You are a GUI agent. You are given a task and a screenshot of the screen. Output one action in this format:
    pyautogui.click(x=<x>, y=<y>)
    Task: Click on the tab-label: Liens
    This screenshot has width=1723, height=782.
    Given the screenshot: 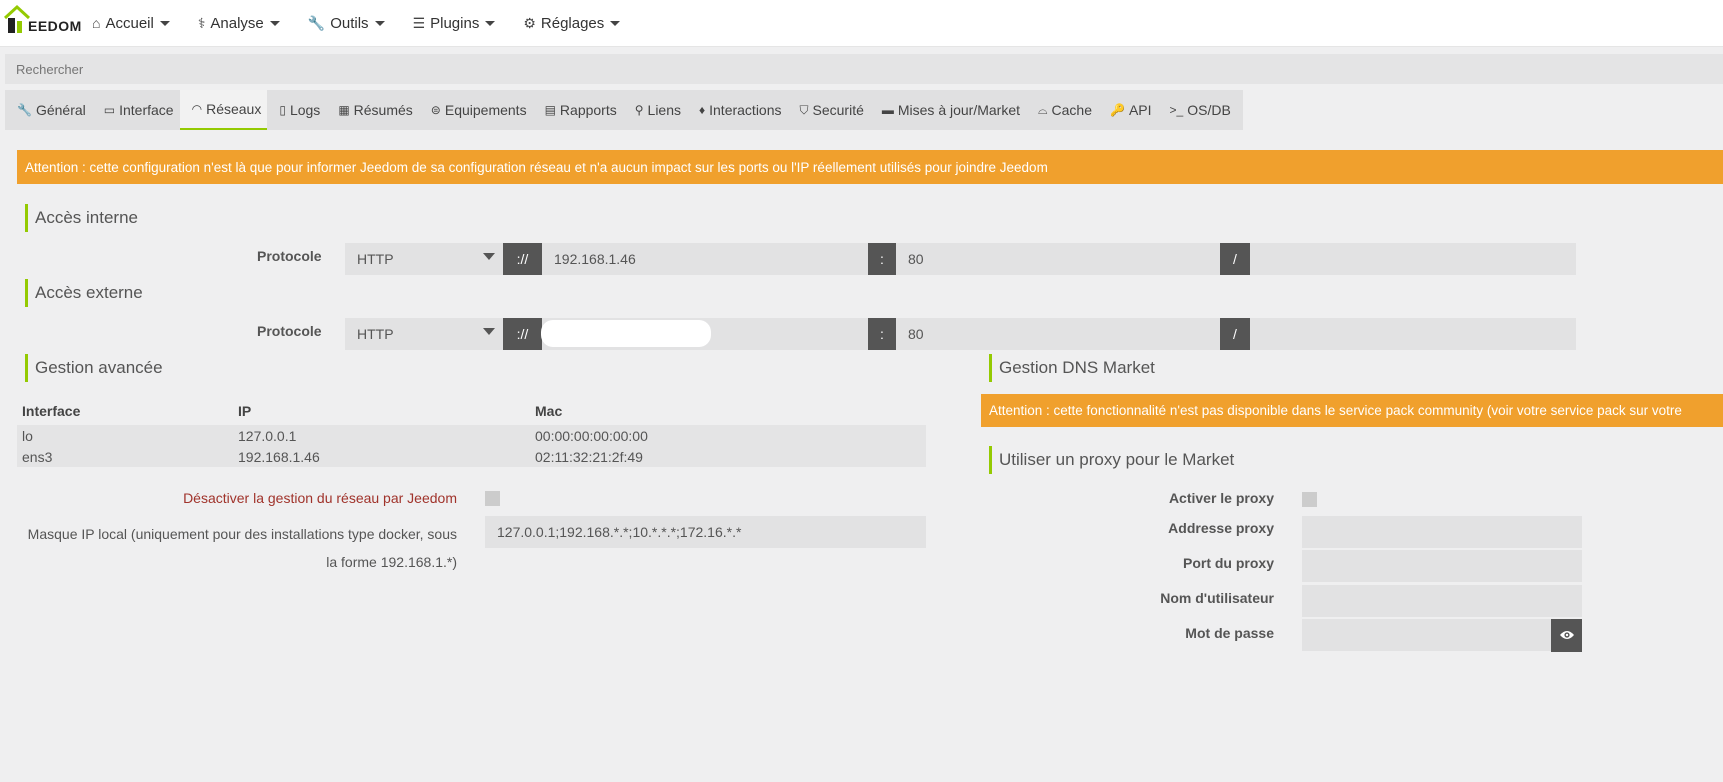 What is the action you would take?
    pyautogui.click(x=664, y=110)
    